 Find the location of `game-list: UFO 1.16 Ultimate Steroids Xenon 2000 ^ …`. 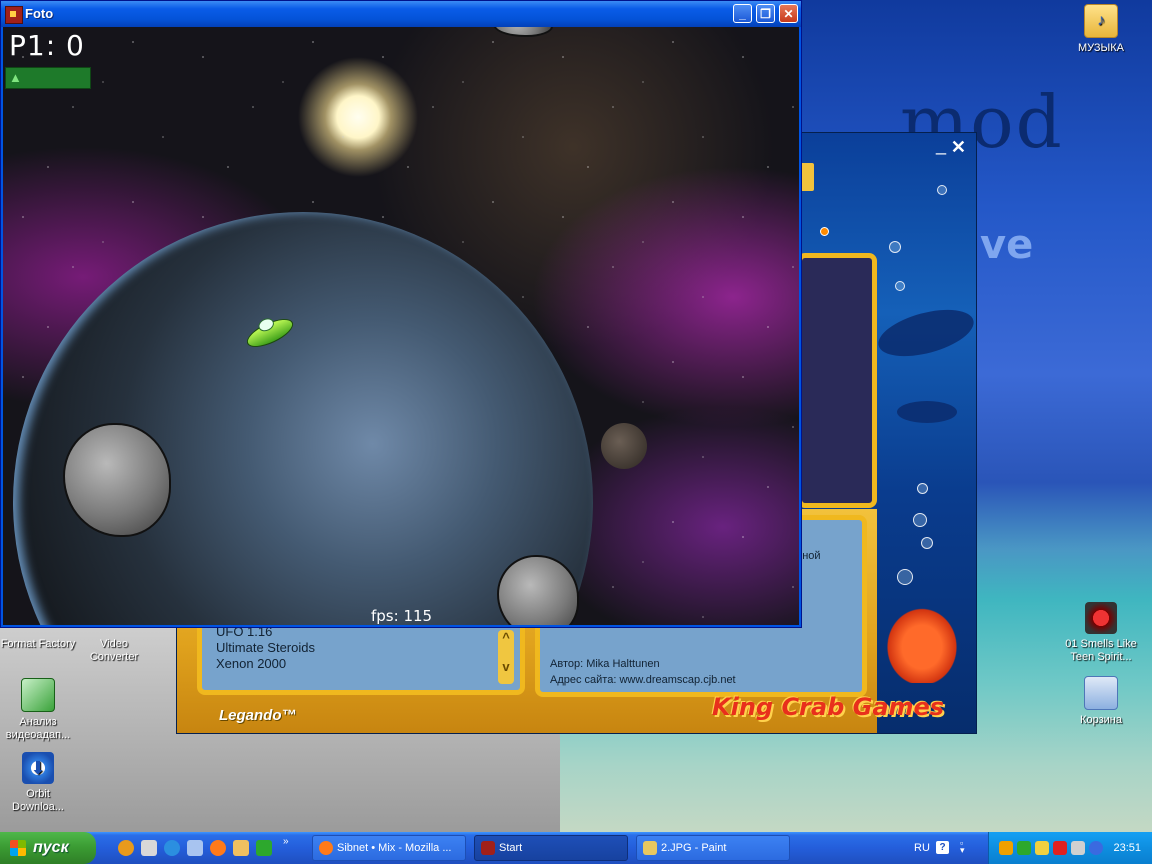

game-list: UFO 1.16 Ultimate Steroids Xenon 2000 ^ … is located at coordinates (361, 657).